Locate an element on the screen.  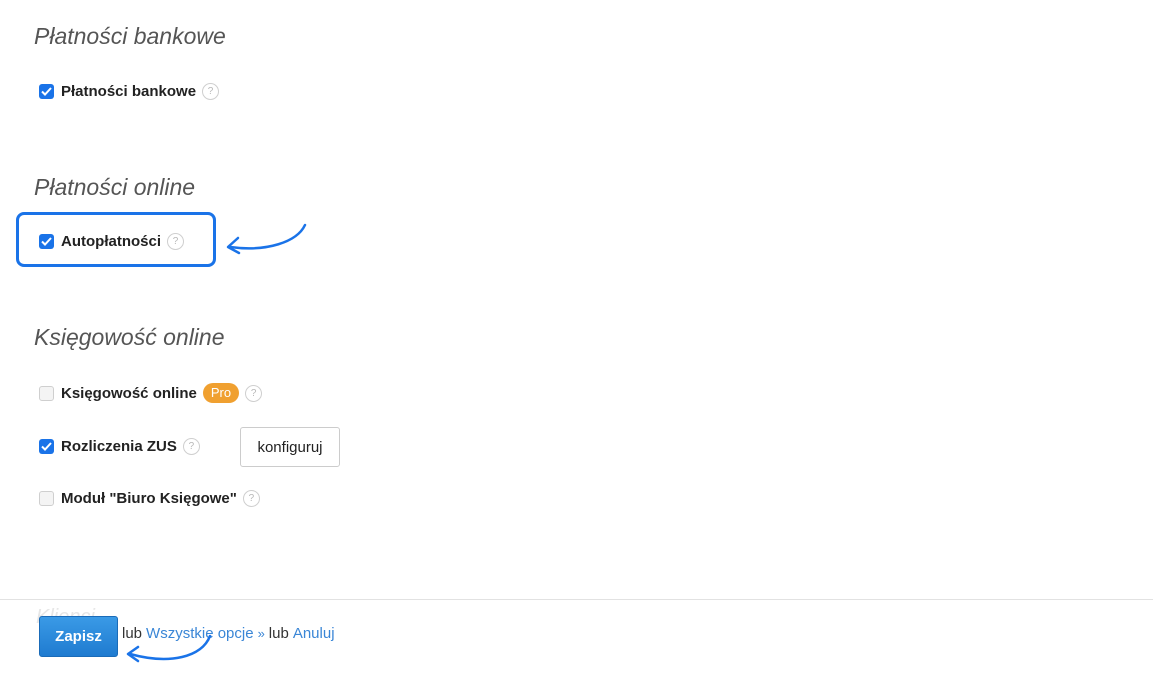
checkbox-online-accounting is located at coordinates (46, 393).